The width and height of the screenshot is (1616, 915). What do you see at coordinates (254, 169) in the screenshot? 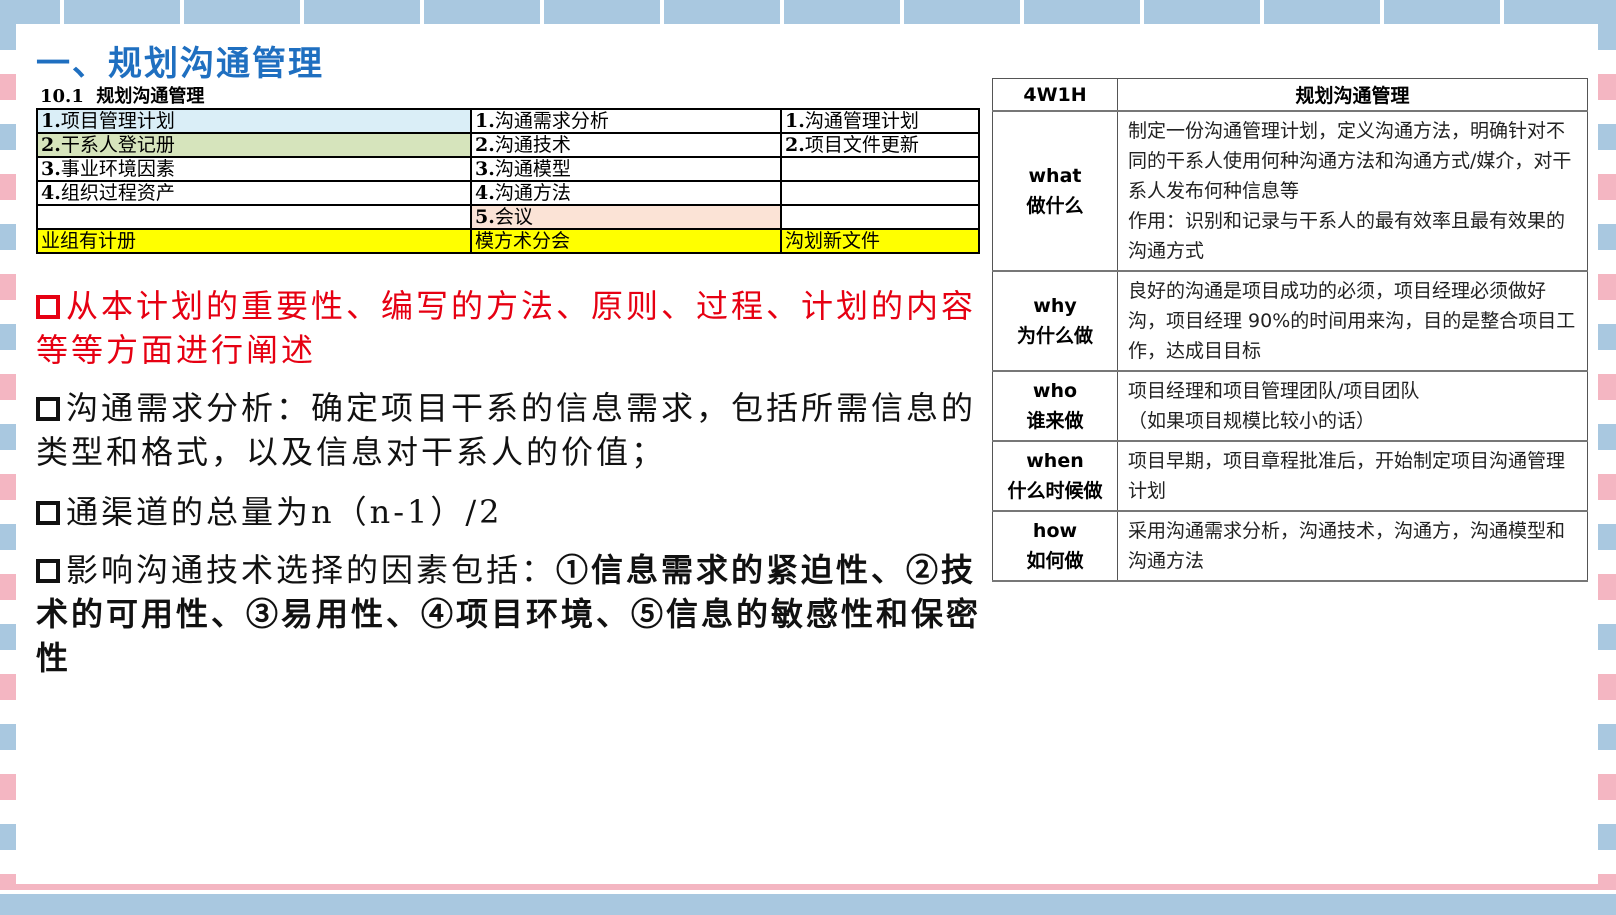
I see `input-cell: 3.事业环境因素` at bounding box center [254, 169].